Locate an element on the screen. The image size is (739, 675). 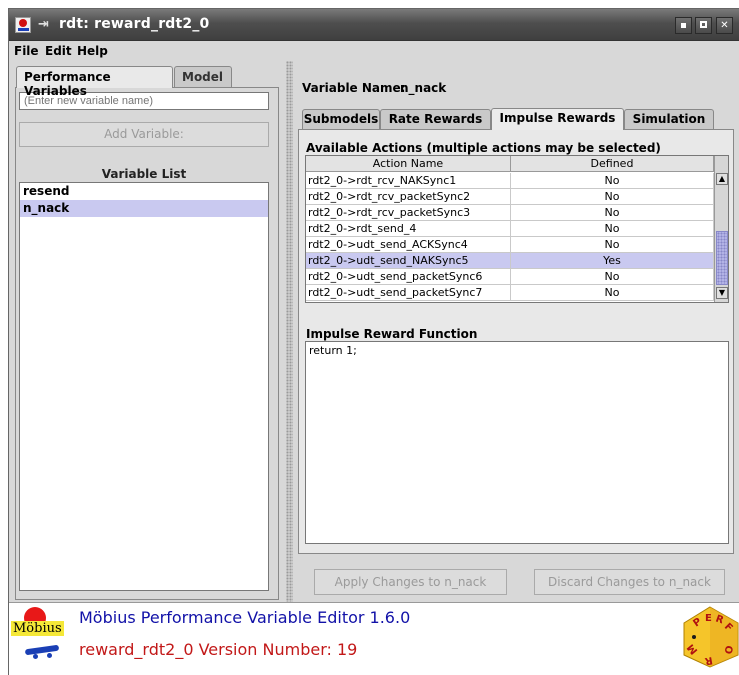
add-variable-button: Add Variable: is located at coordinates (144, 134).